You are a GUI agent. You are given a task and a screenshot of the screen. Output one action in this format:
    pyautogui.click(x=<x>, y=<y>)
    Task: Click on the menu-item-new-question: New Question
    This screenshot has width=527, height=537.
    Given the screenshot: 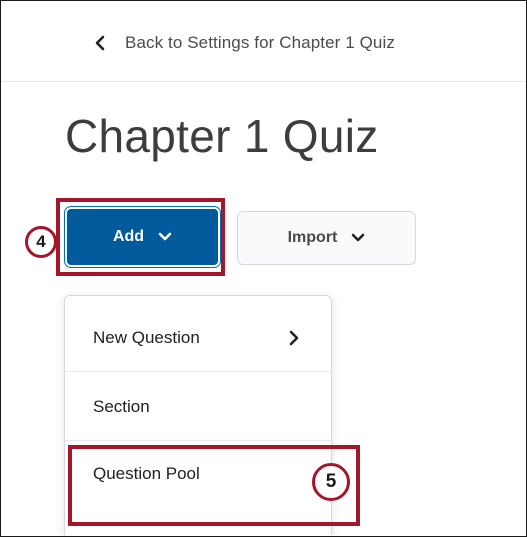 What is the action you would take?
    pyautogui.click(x=198, y=338)
    